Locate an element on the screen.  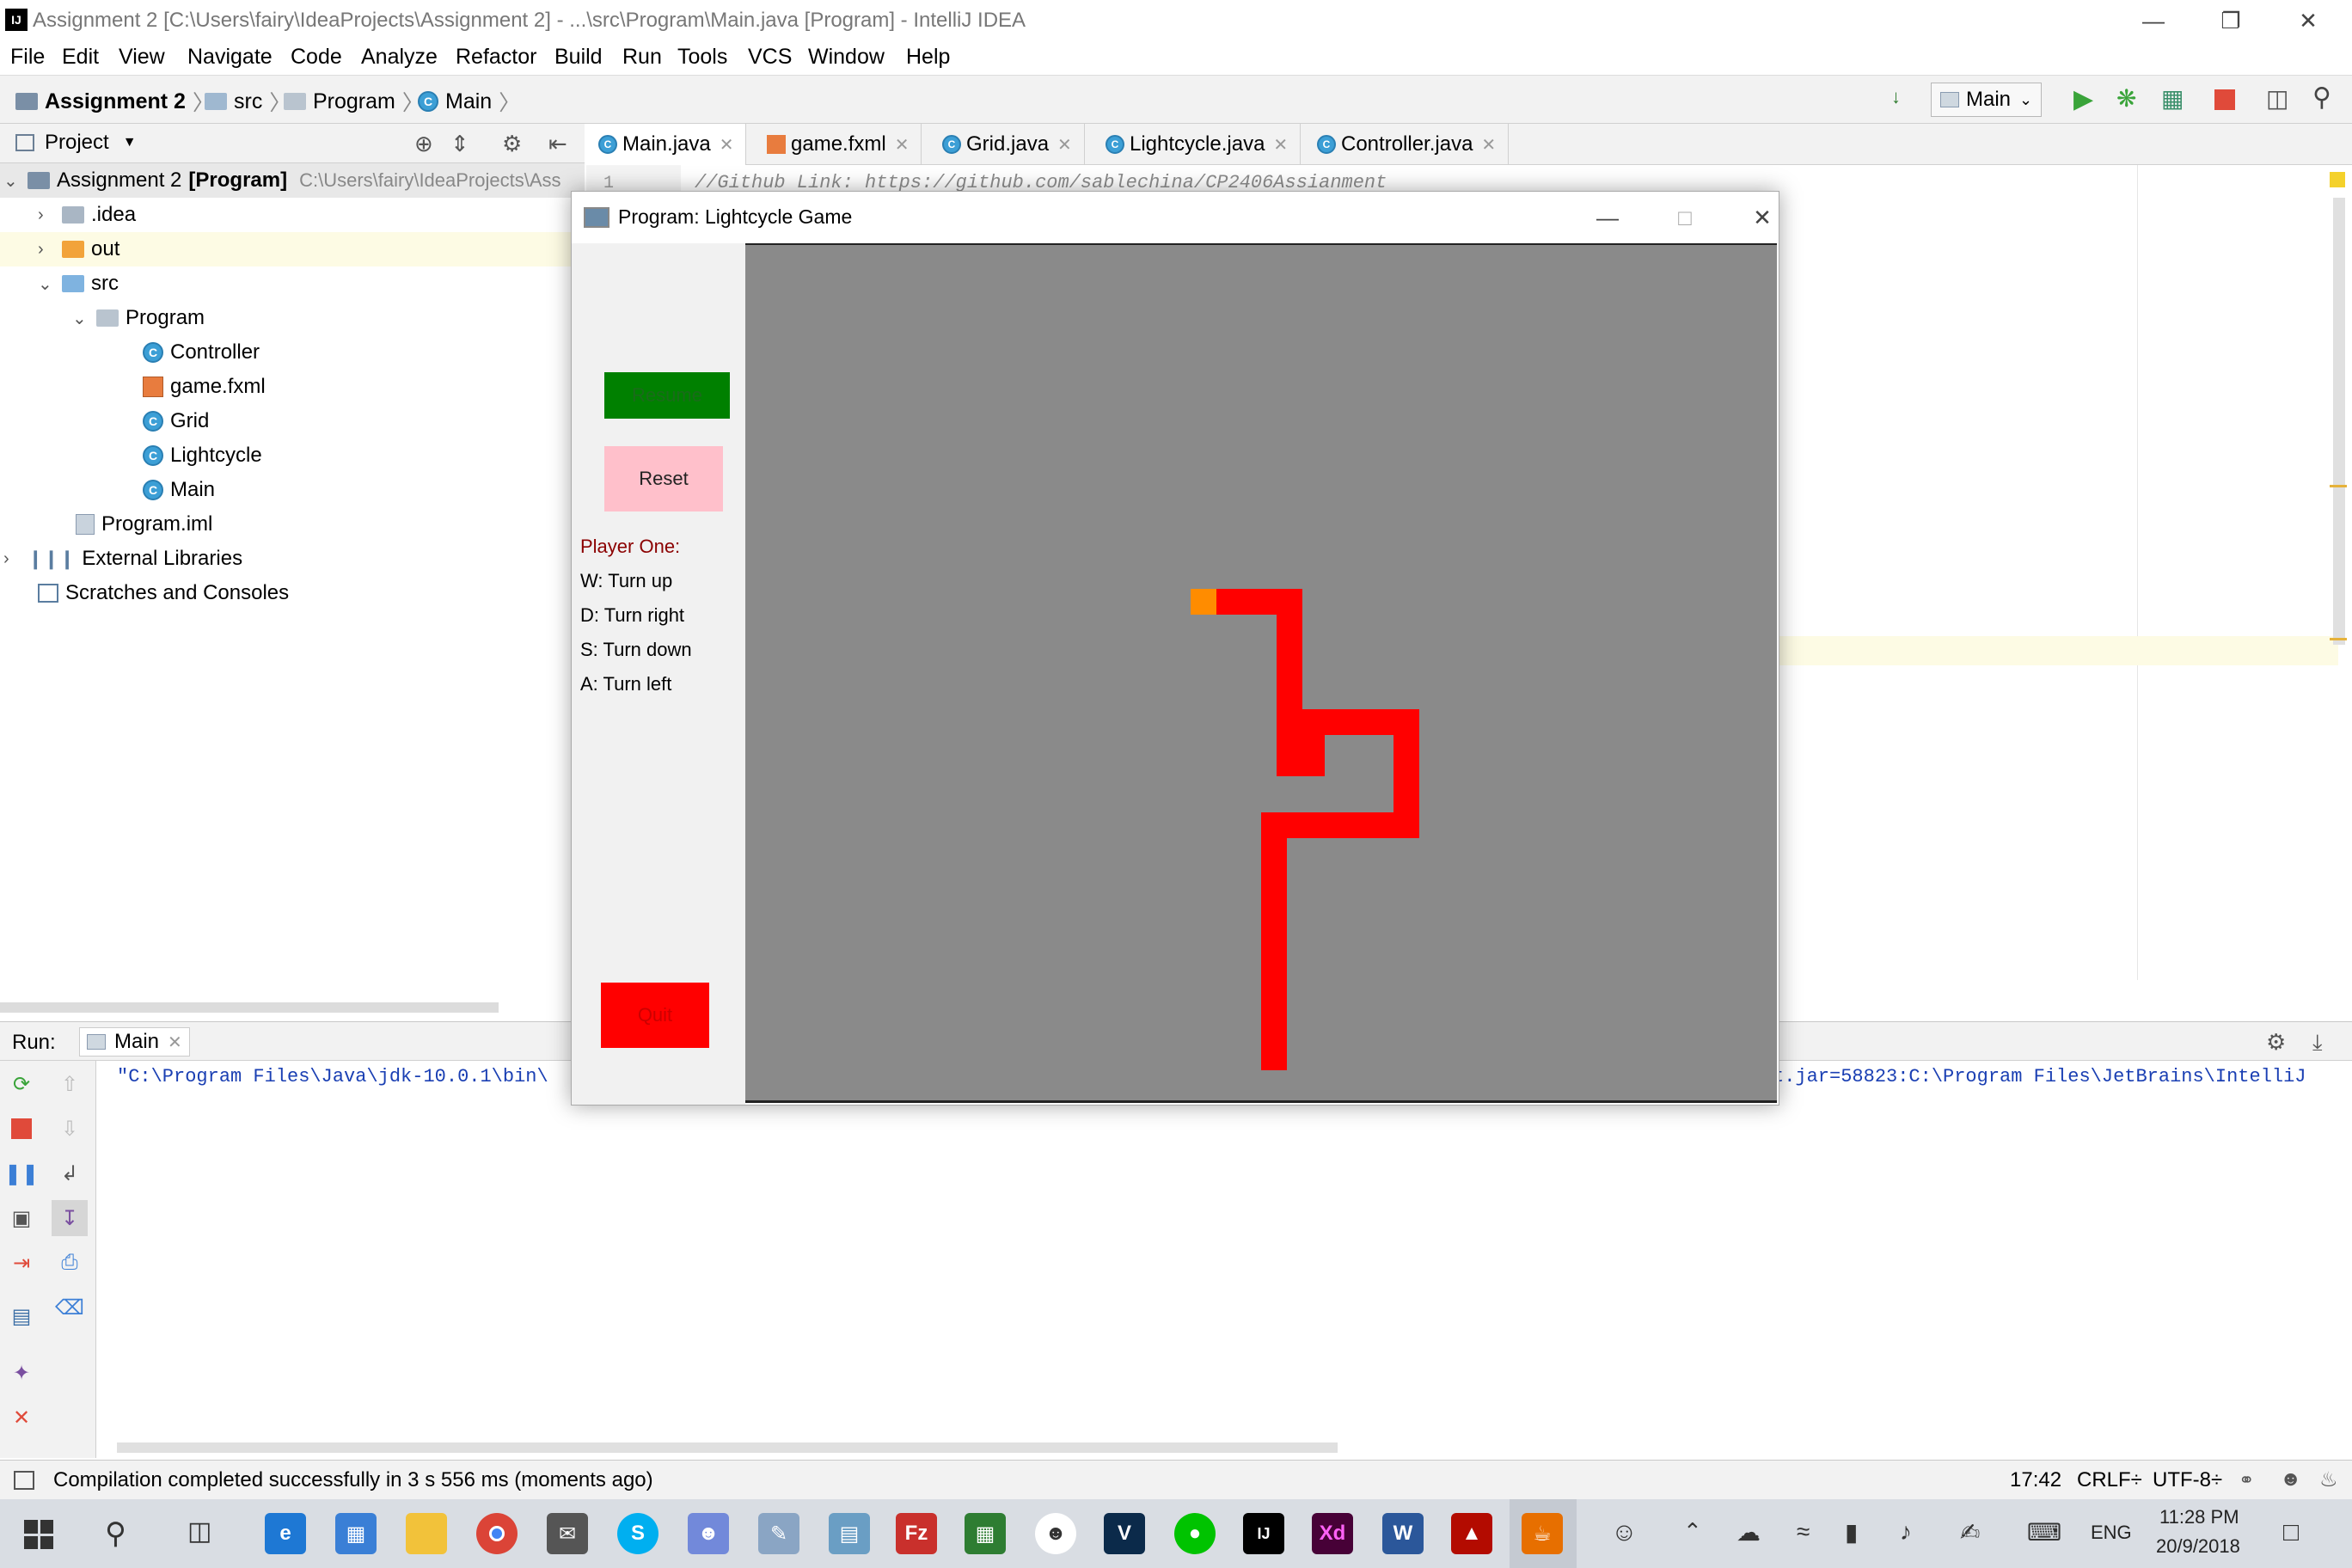
menu-run: Run is located at coordinates (642, 57).